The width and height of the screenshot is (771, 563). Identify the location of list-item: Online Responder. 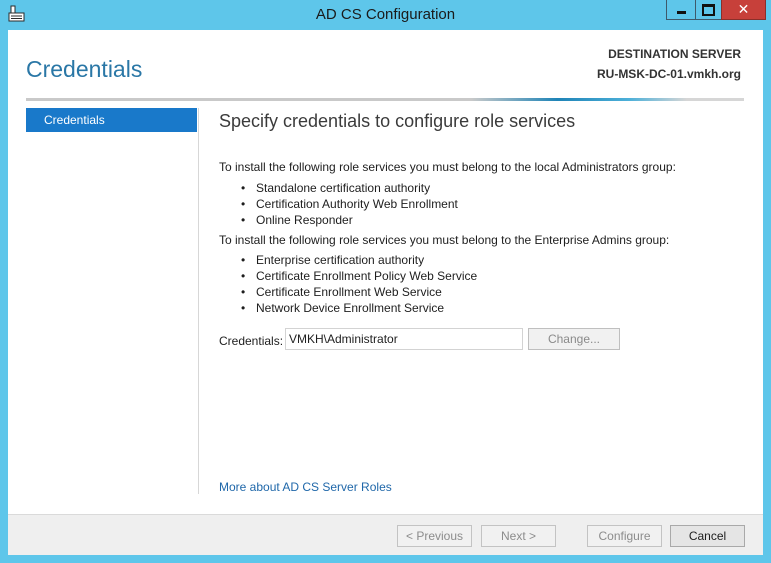
(349, 220).